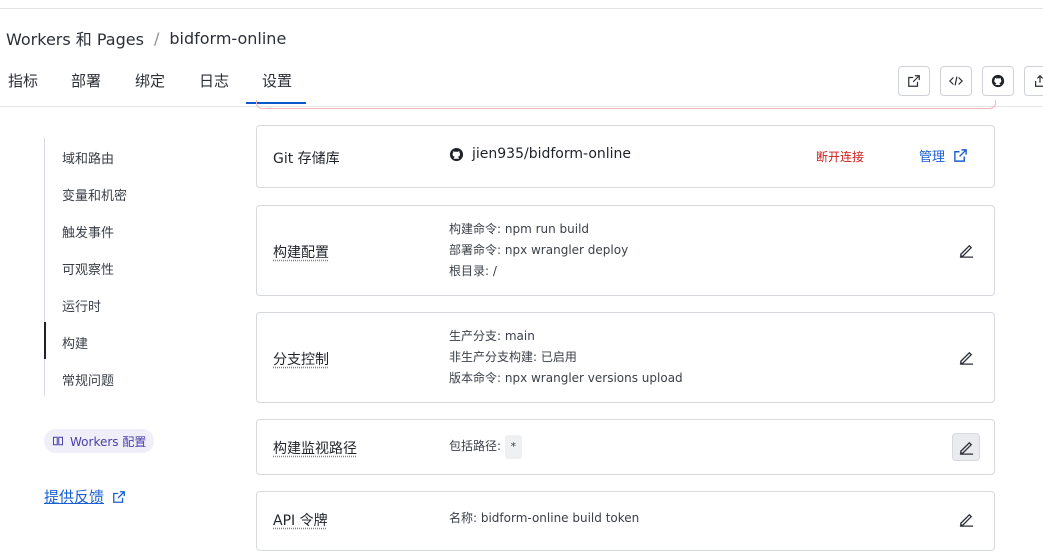 Image resolution: width=1043 pixels, height=551 pixels. Describe the element at coordinates (301, 359) in the screenshot. I see `branch-control-label: 分支控制` at that location.